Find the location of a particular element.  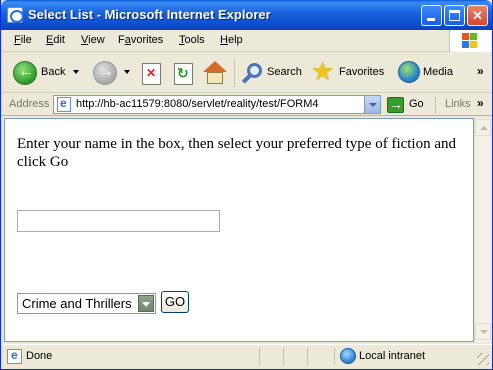

menu-file: File is located at coordinates (23, 40).